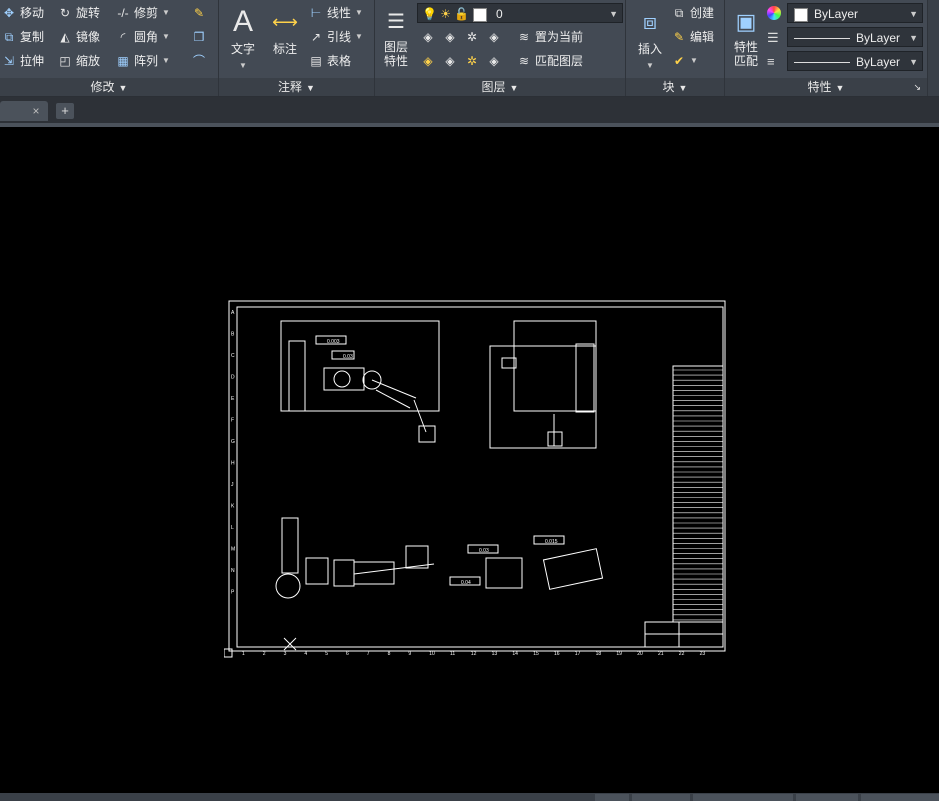 This screenshot has width=939, height=801. I want to click on color-dropdown: ByLayer ▼, so click(855, 13).